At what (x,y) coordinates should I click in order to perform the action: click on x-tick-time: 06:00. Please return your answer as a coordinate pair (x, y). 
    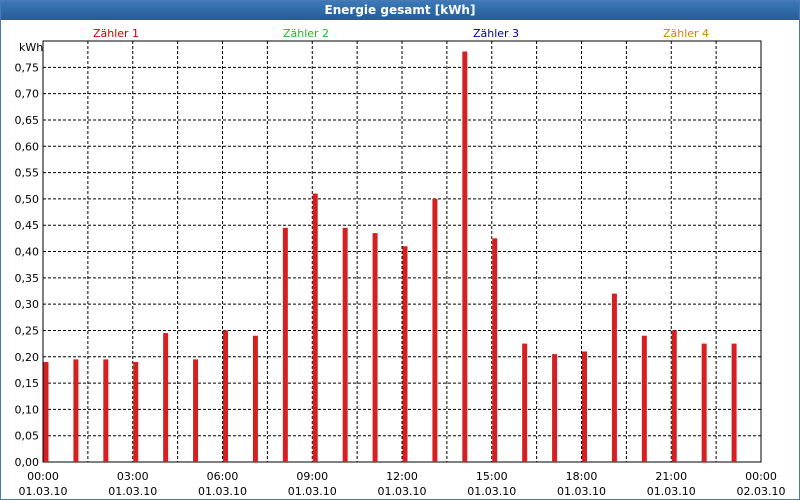
    Looking at the image, I should click on (223, 476).